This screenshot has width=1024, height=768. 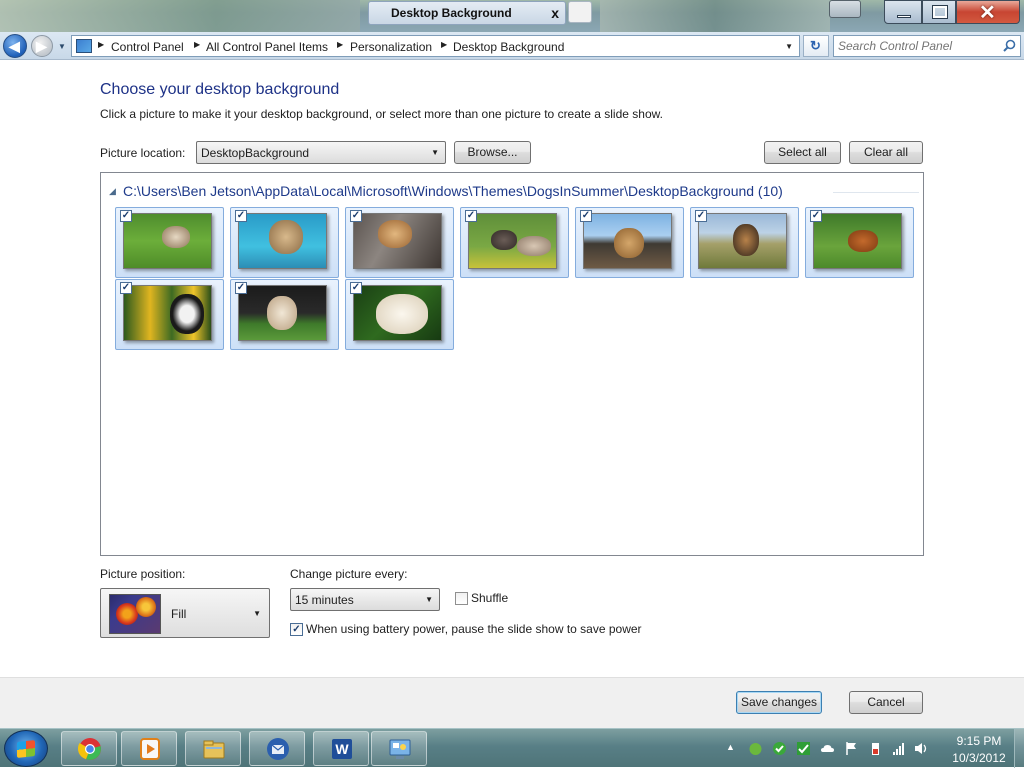 What do you see at coordinates (284, 242) in the screenshot?
I see `thumbnail-dog-swimming: ✓` at bounding box center [284, 242].